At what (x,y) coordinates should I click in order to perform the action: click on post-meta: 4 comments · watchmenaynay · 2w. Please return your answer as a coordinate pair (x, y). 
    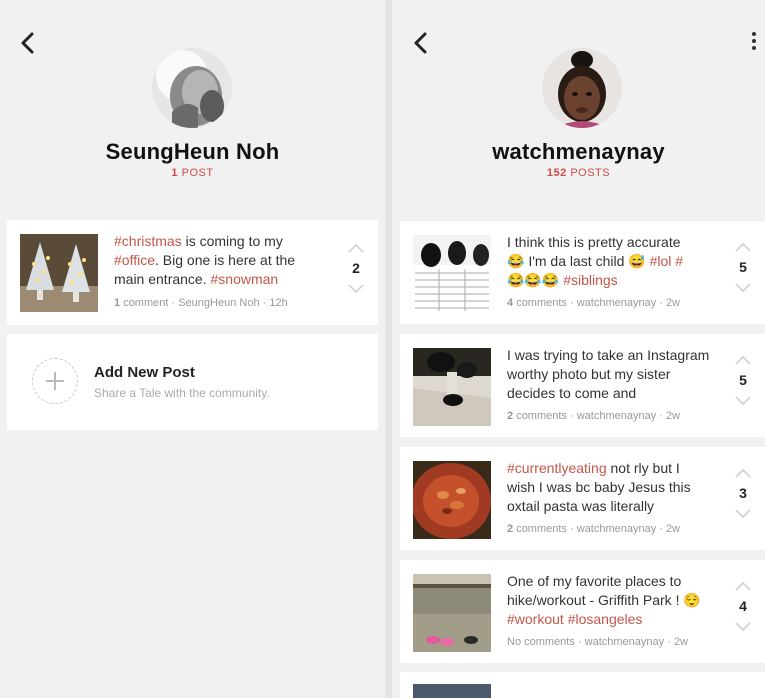
    Looking at the image, I should click on (594, 303).